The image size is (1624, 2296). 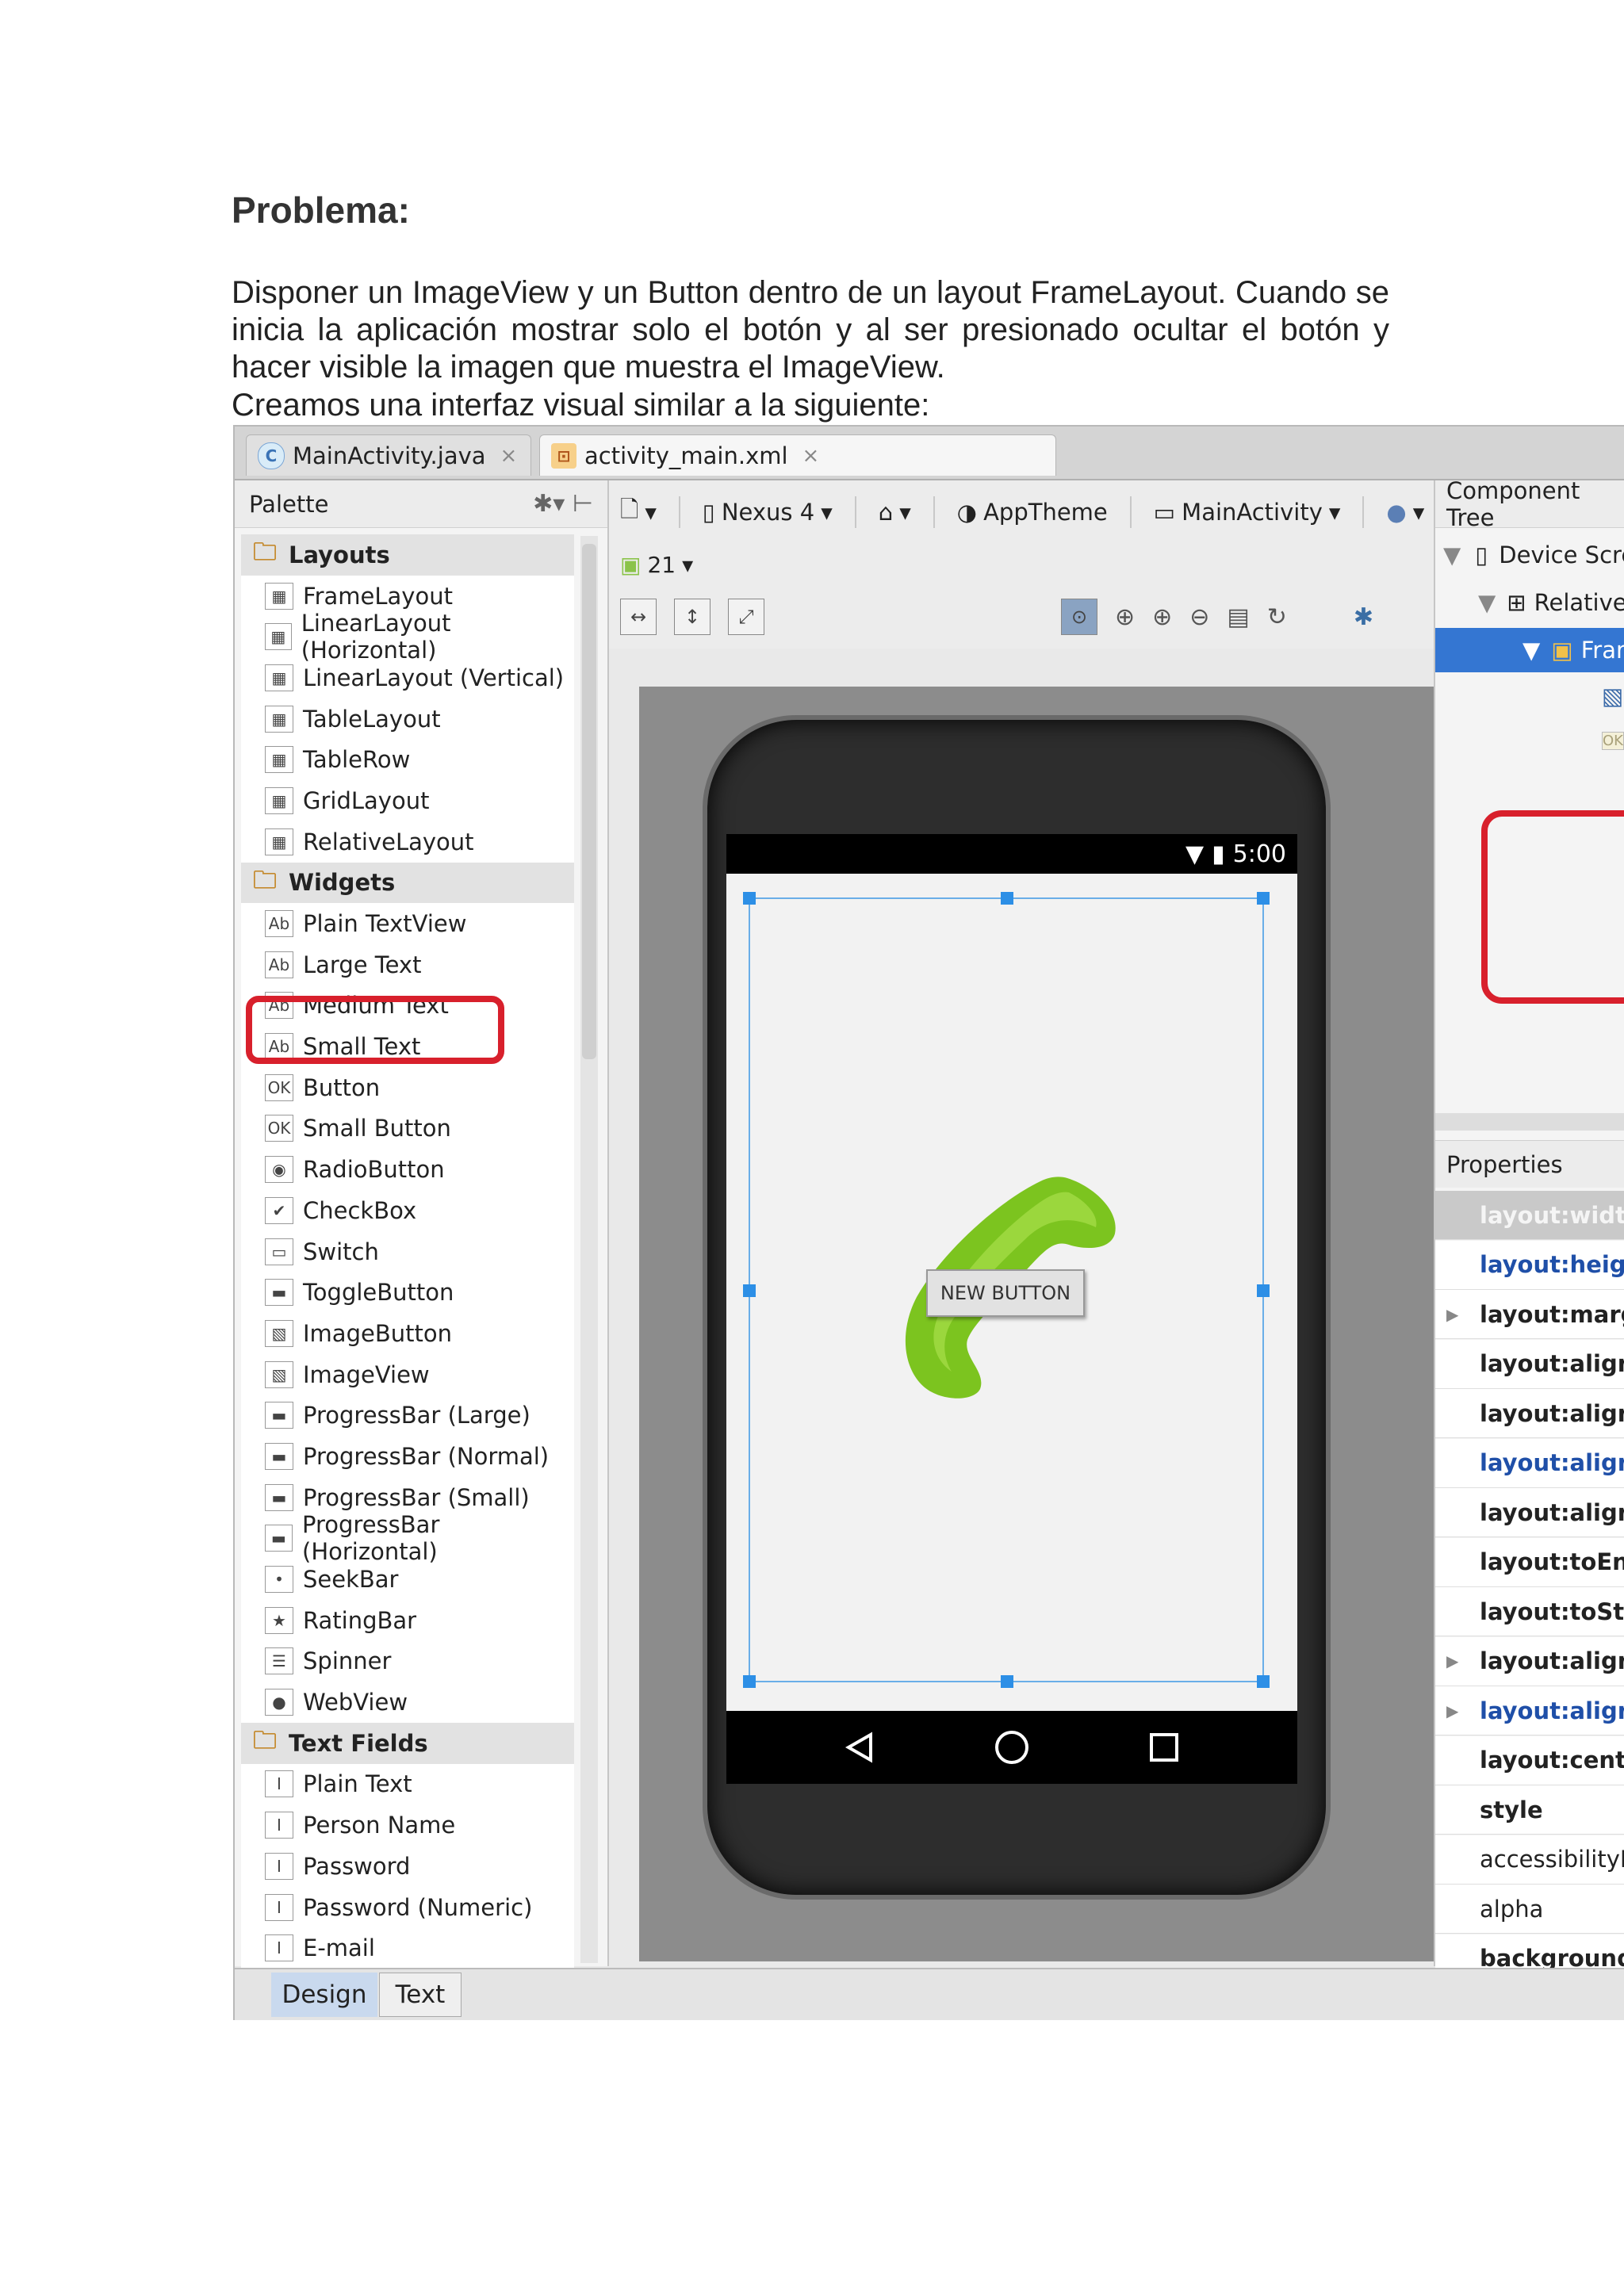 What do you see at coordinates (1199, 617) in the screenshot?
I see `zoom-out-icon: ⊖` at bounding box center [1199, 617].